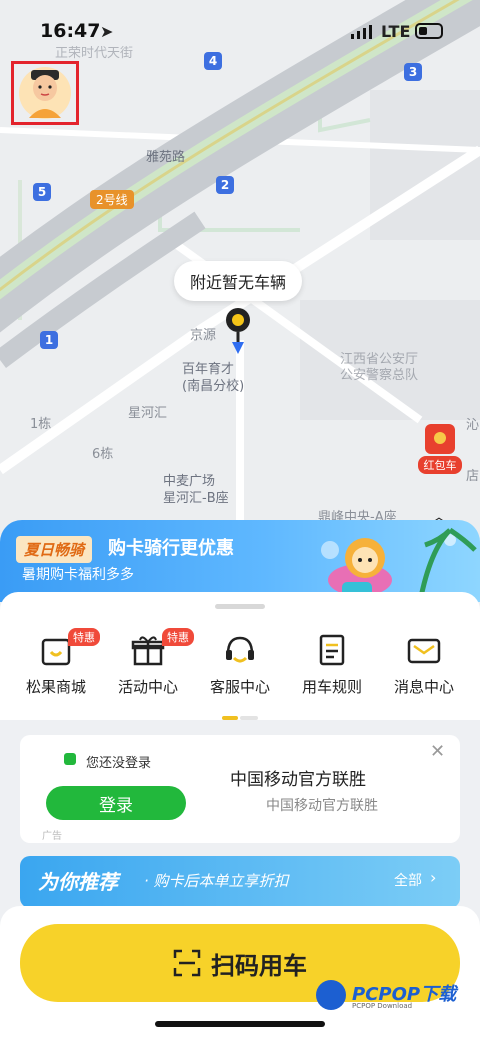  Describe the element at coordinates (78, 882) in the screenshot. I see `recommend-title: 为你推荐` at that location.